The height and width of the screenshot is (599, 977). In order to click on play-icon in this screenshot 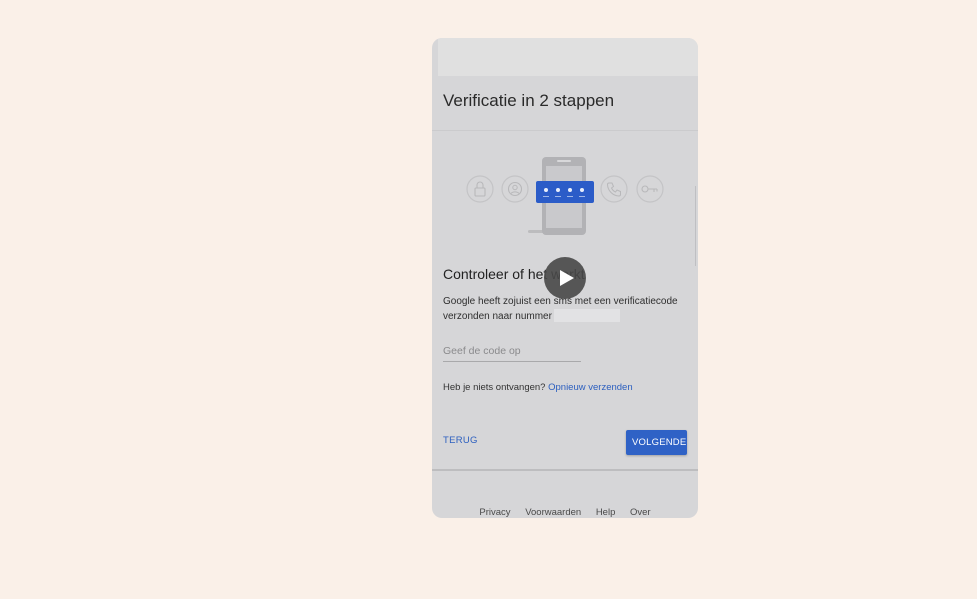, I will do `click(567, 278)`.